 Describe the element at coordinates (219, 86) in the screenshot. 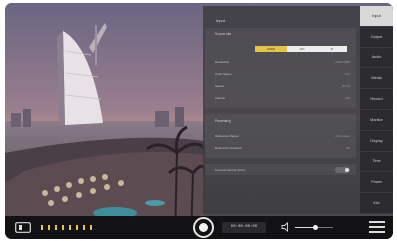

I see `row-label: Speed` at that location.